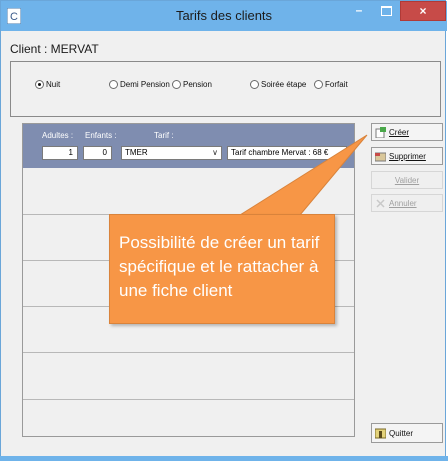 Image resolution: width=448 pixels, height=461 pixels. I want to click on maximize-icon, so click(386, 11).